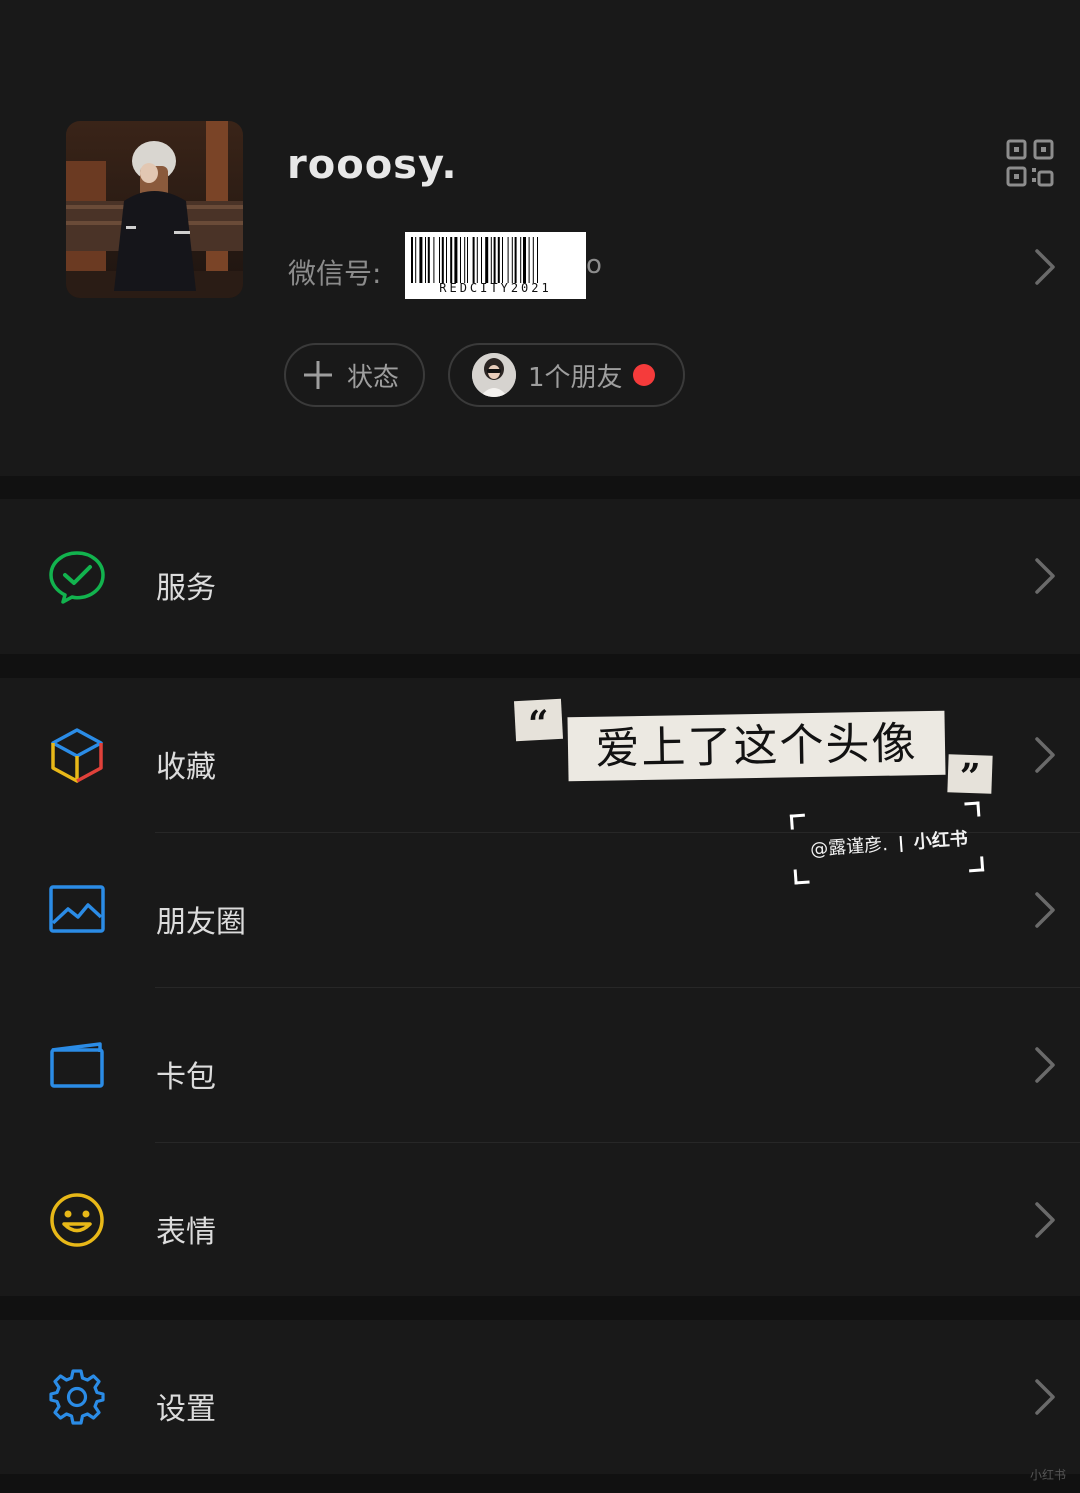  I want to click on profile-avatar, so click(154, 209).